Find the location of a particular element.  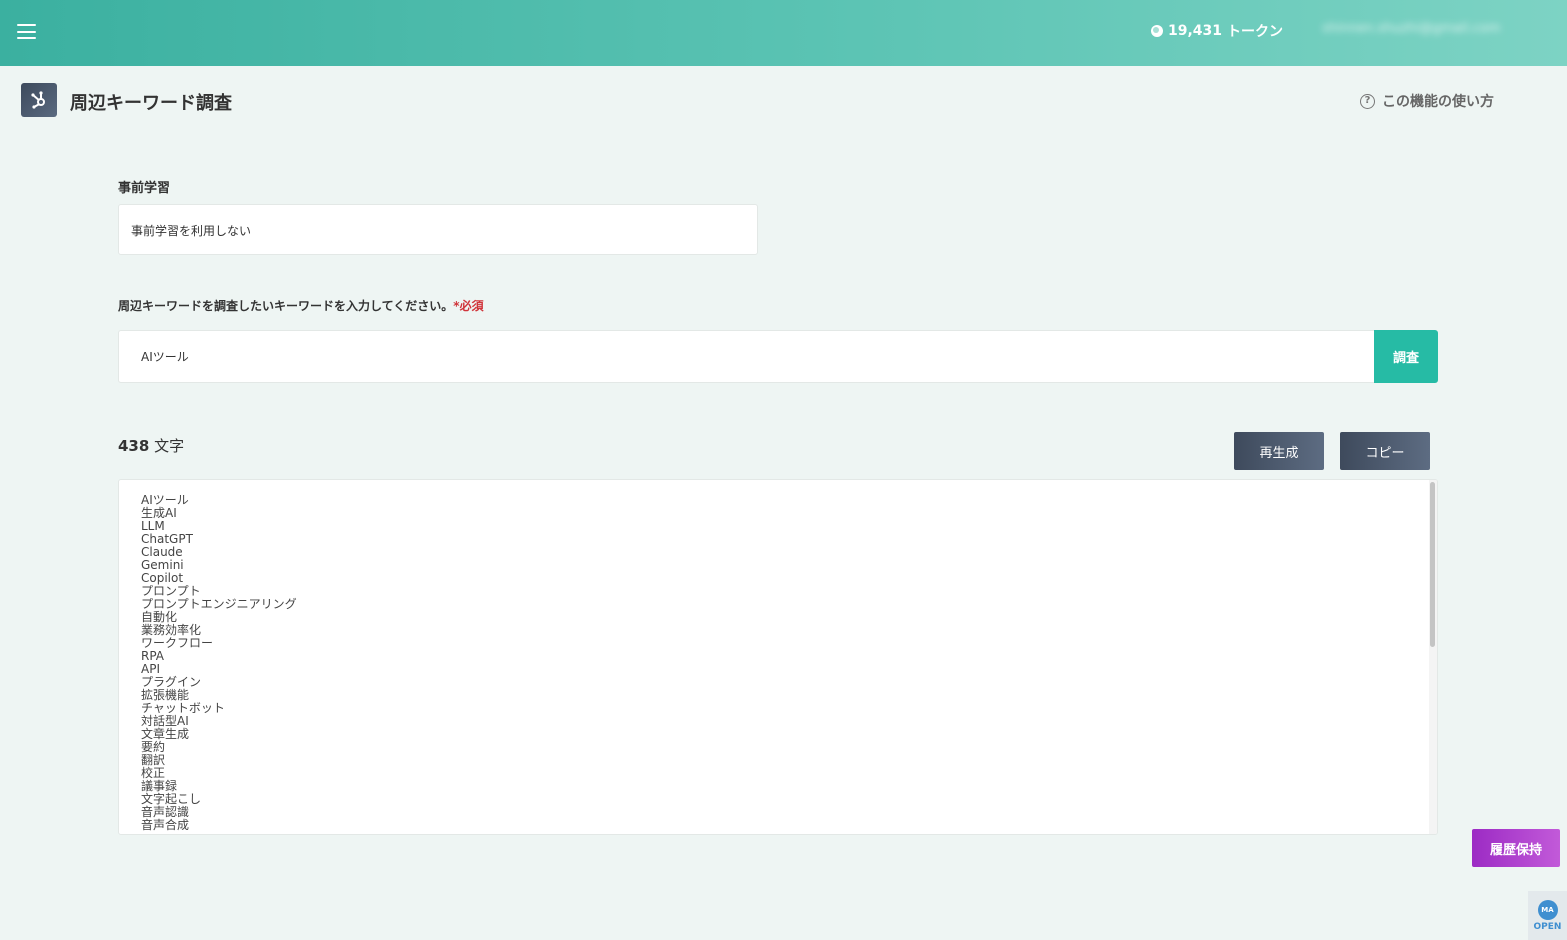

user-account-menu: shinnen.shuzhi@gmail.com is located at coordinates (1422, 31).